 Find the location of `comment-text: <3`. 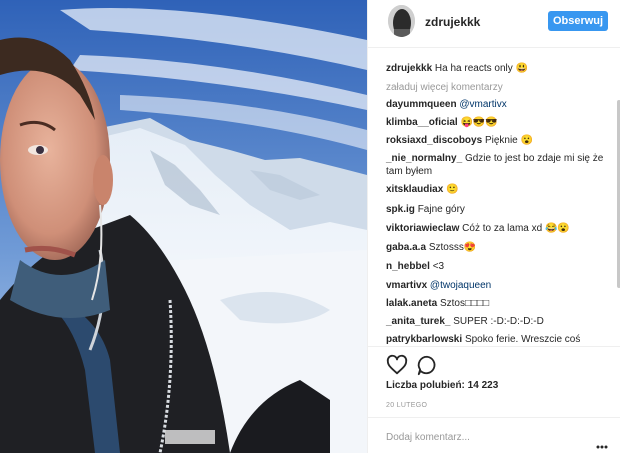

comment-text: <3 is located at coordinates (438, 266).